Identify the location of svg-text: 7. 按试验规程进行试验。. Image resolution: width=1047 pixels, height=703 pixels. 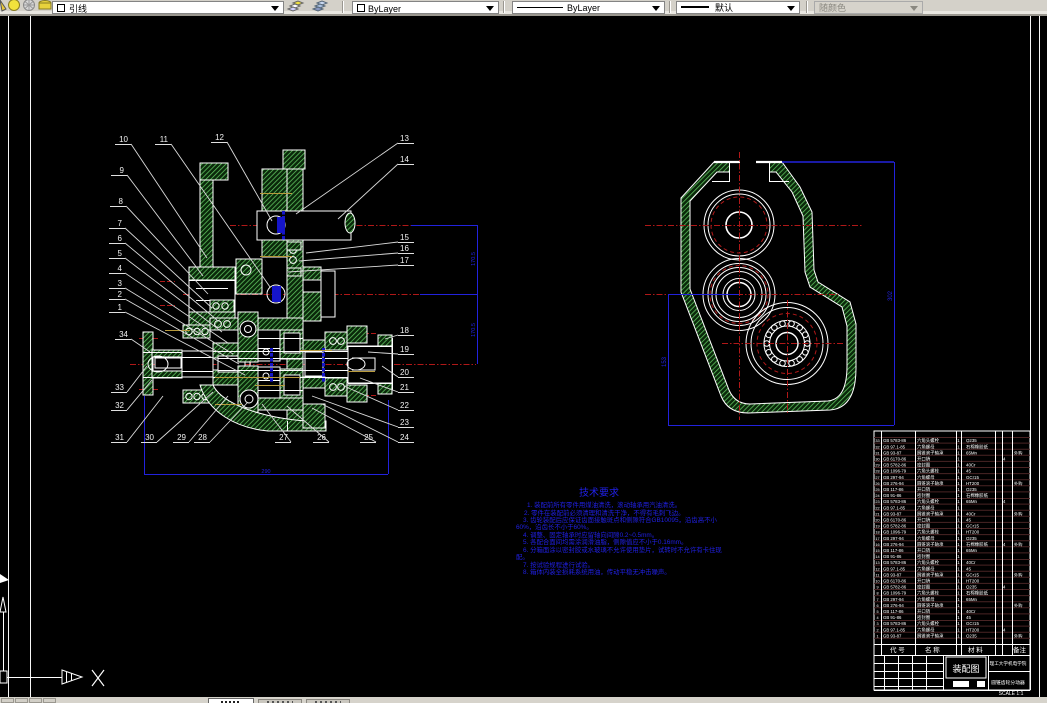
(558, 564).